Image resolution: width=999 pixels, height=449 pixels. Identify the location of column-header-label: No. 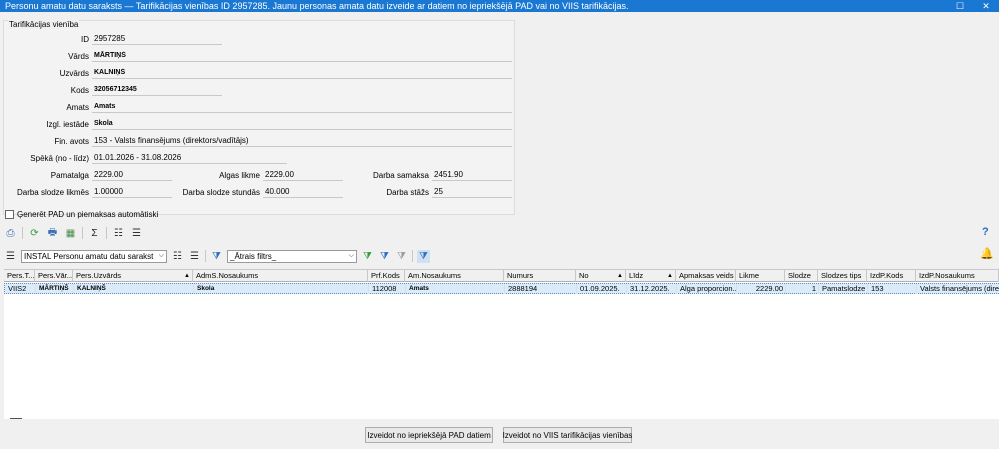
(584, 275).